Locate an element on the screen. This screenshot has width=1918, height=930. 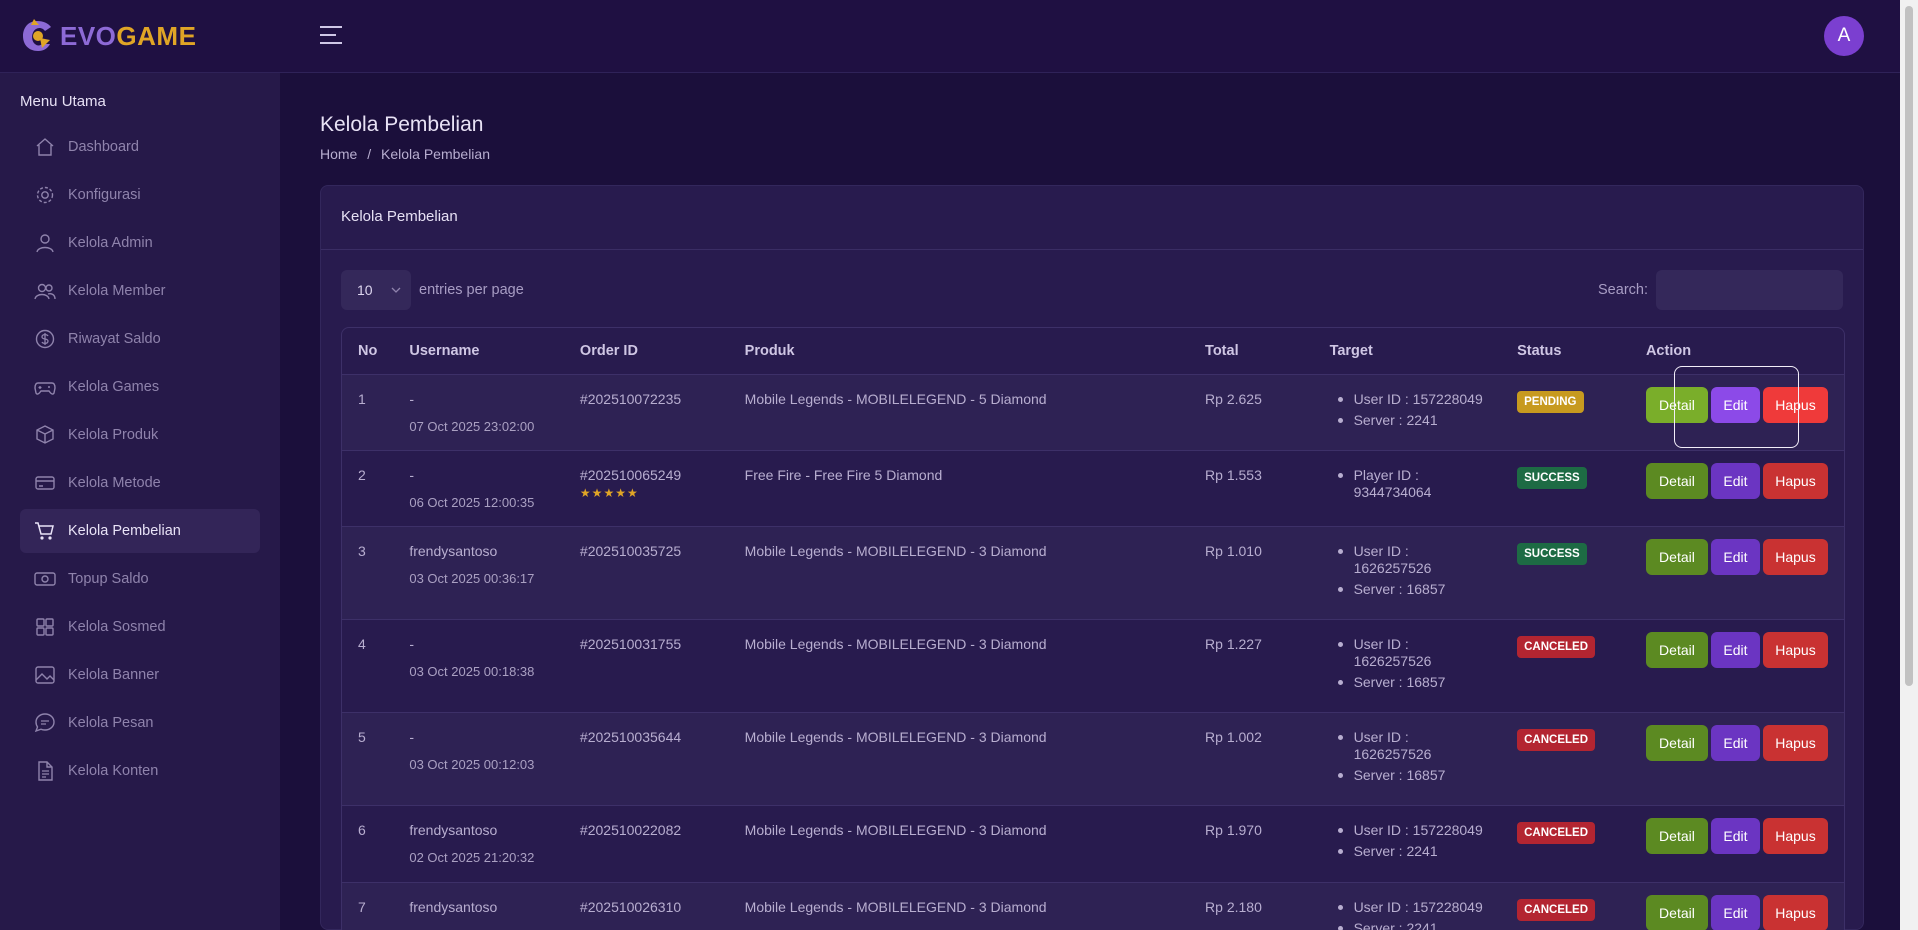
cell-order-id: #202510035644 is located at coordinates (646, 759).